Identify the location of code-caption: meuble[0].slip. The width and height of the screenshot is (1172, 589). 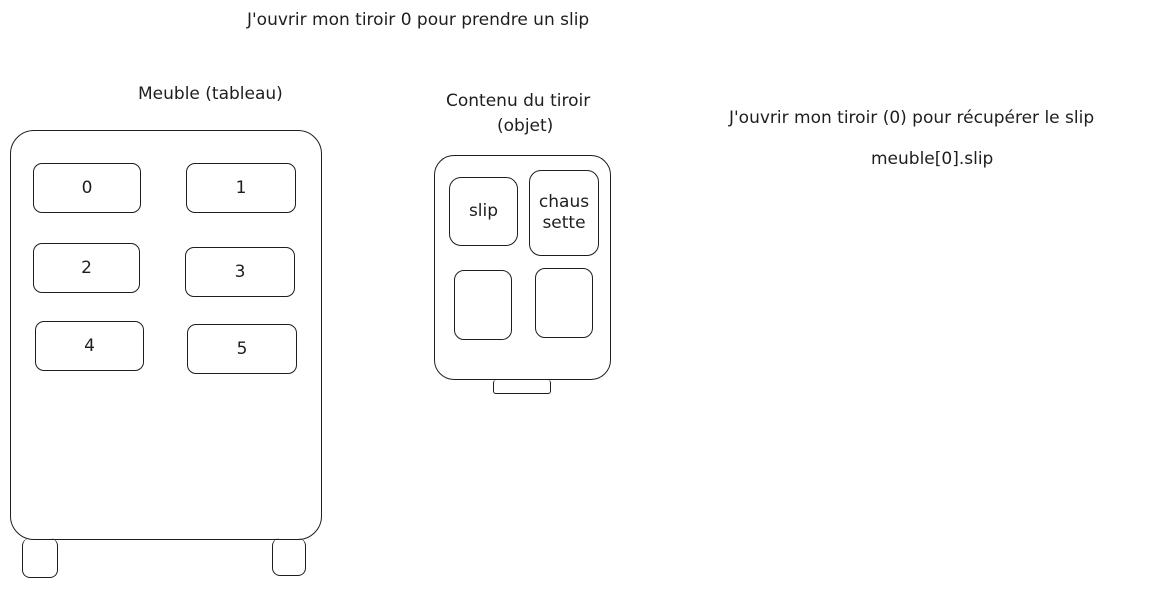
(932, 159).